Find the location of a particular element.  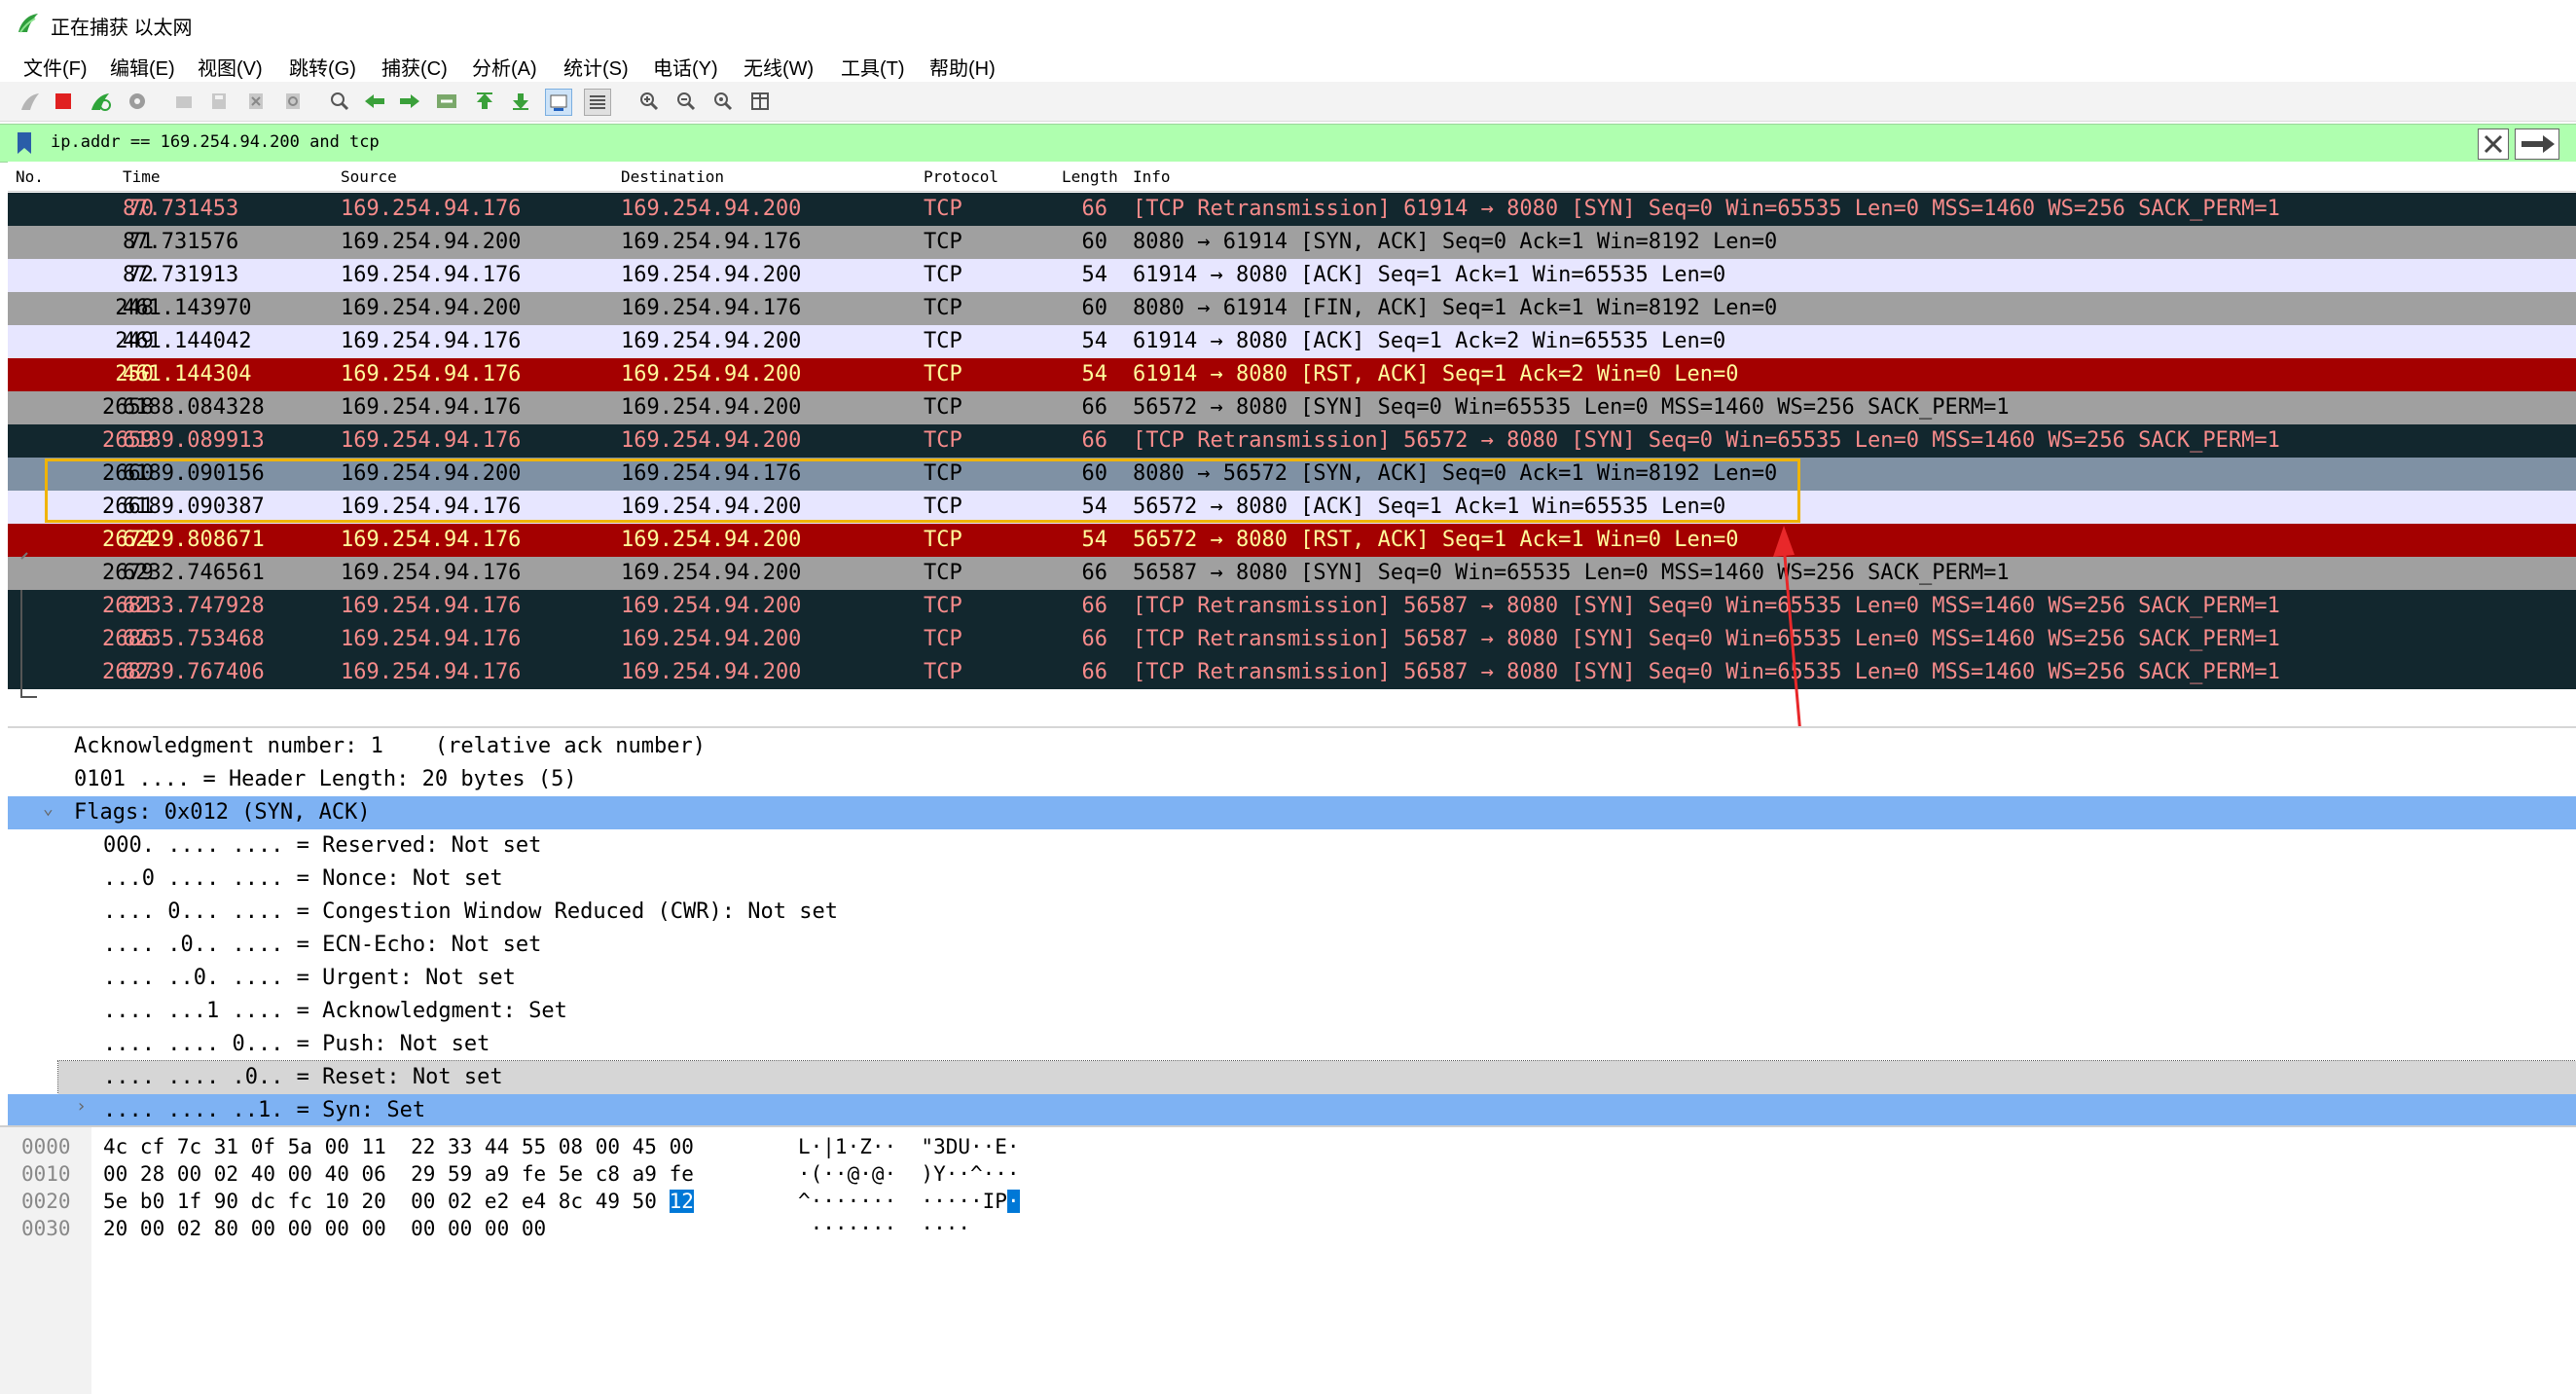

hex-ascii: L·|1·Z·· "3DU··E· is located at coordinates (909, 1146).